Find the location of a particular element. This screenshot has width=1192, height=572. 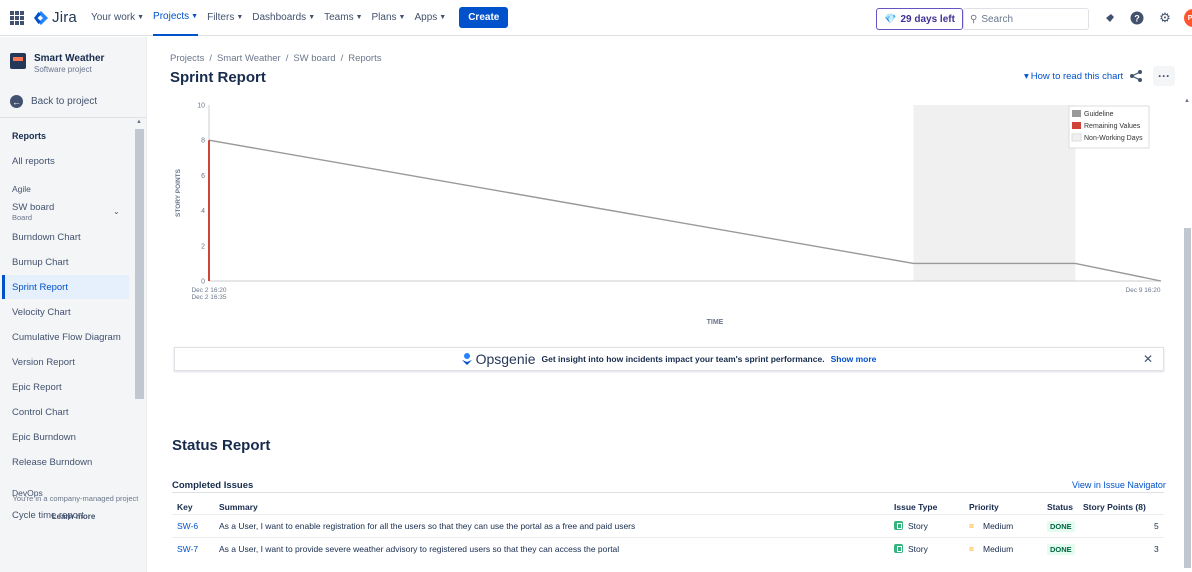

story-icon is located at coordinates (898, 548).